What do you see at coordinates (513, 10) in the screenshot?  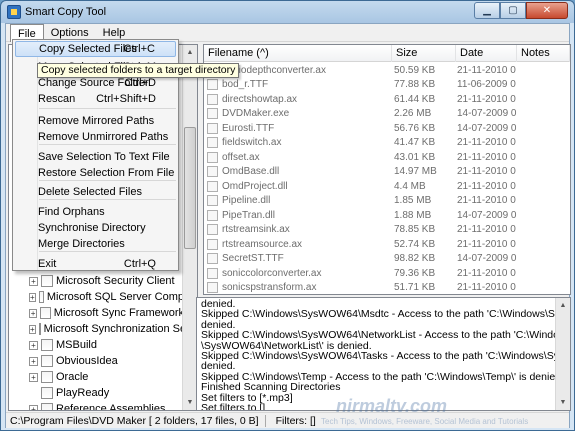 I see `maximize-button: ▢` at bounding box center [513, 10].